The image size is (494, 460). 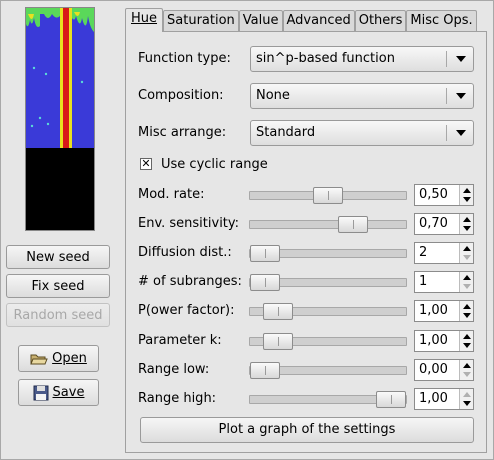 I want to click on misc-arrange-value: Standard, so click(x=286, y=132).